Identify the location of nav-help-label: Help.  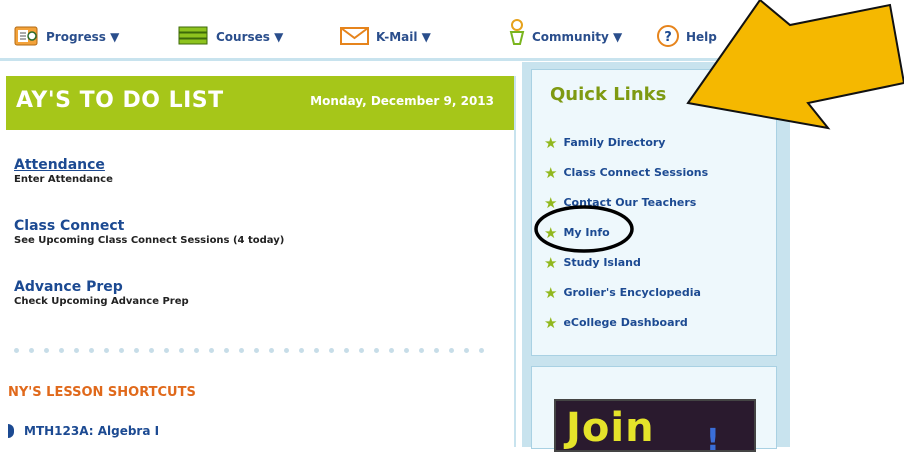
(701, 37).